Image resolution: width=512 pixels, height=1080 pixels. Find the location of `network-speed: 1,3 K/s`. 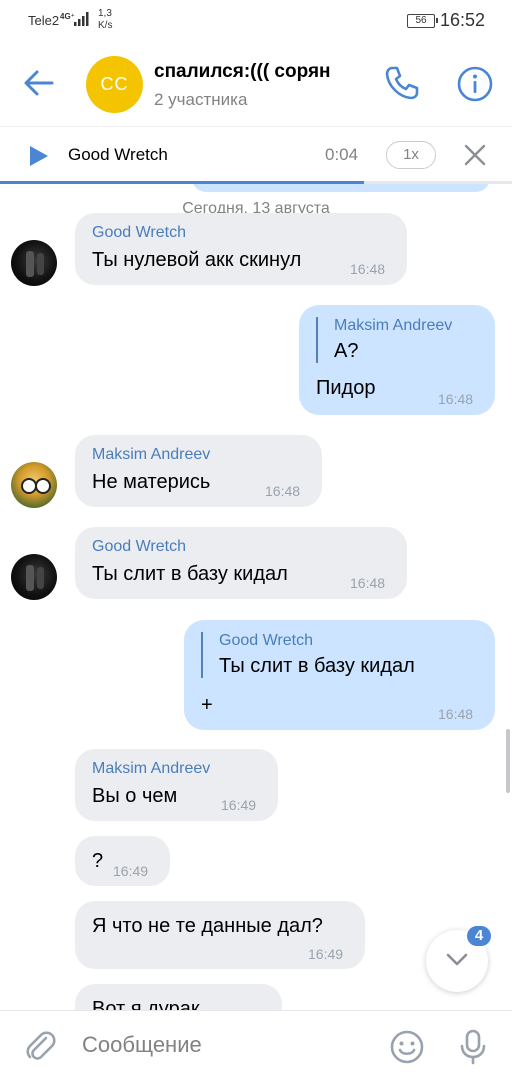

network-speed: 1,3 K/s is located at coordinates (105, 20).